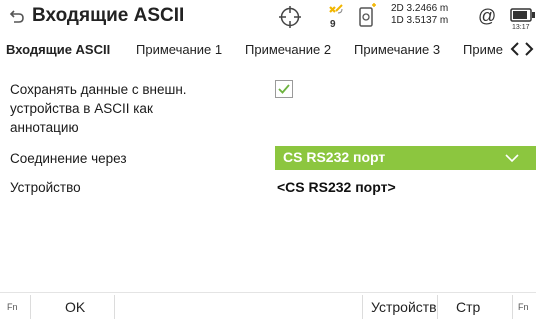  Describe the element at coordinates (336, 187) in the screenshot. I see `device-value: <CS RS232 порт>` at that location.